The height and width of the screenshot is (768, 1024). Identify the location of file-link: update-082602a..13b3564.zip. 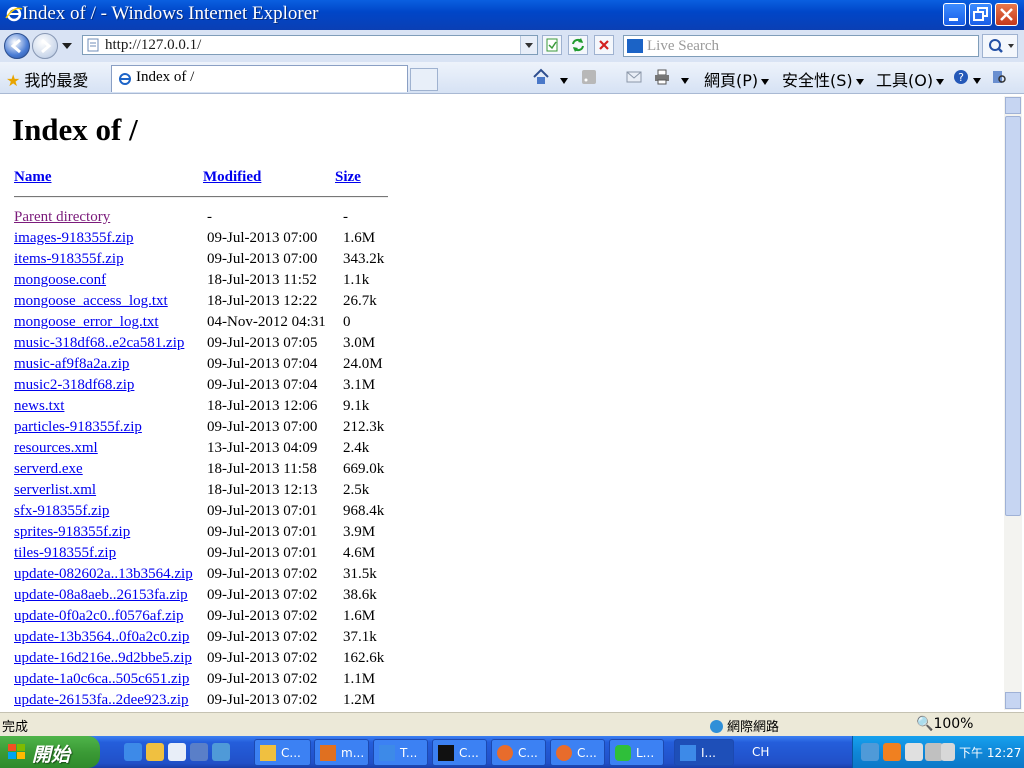
(103, 574).